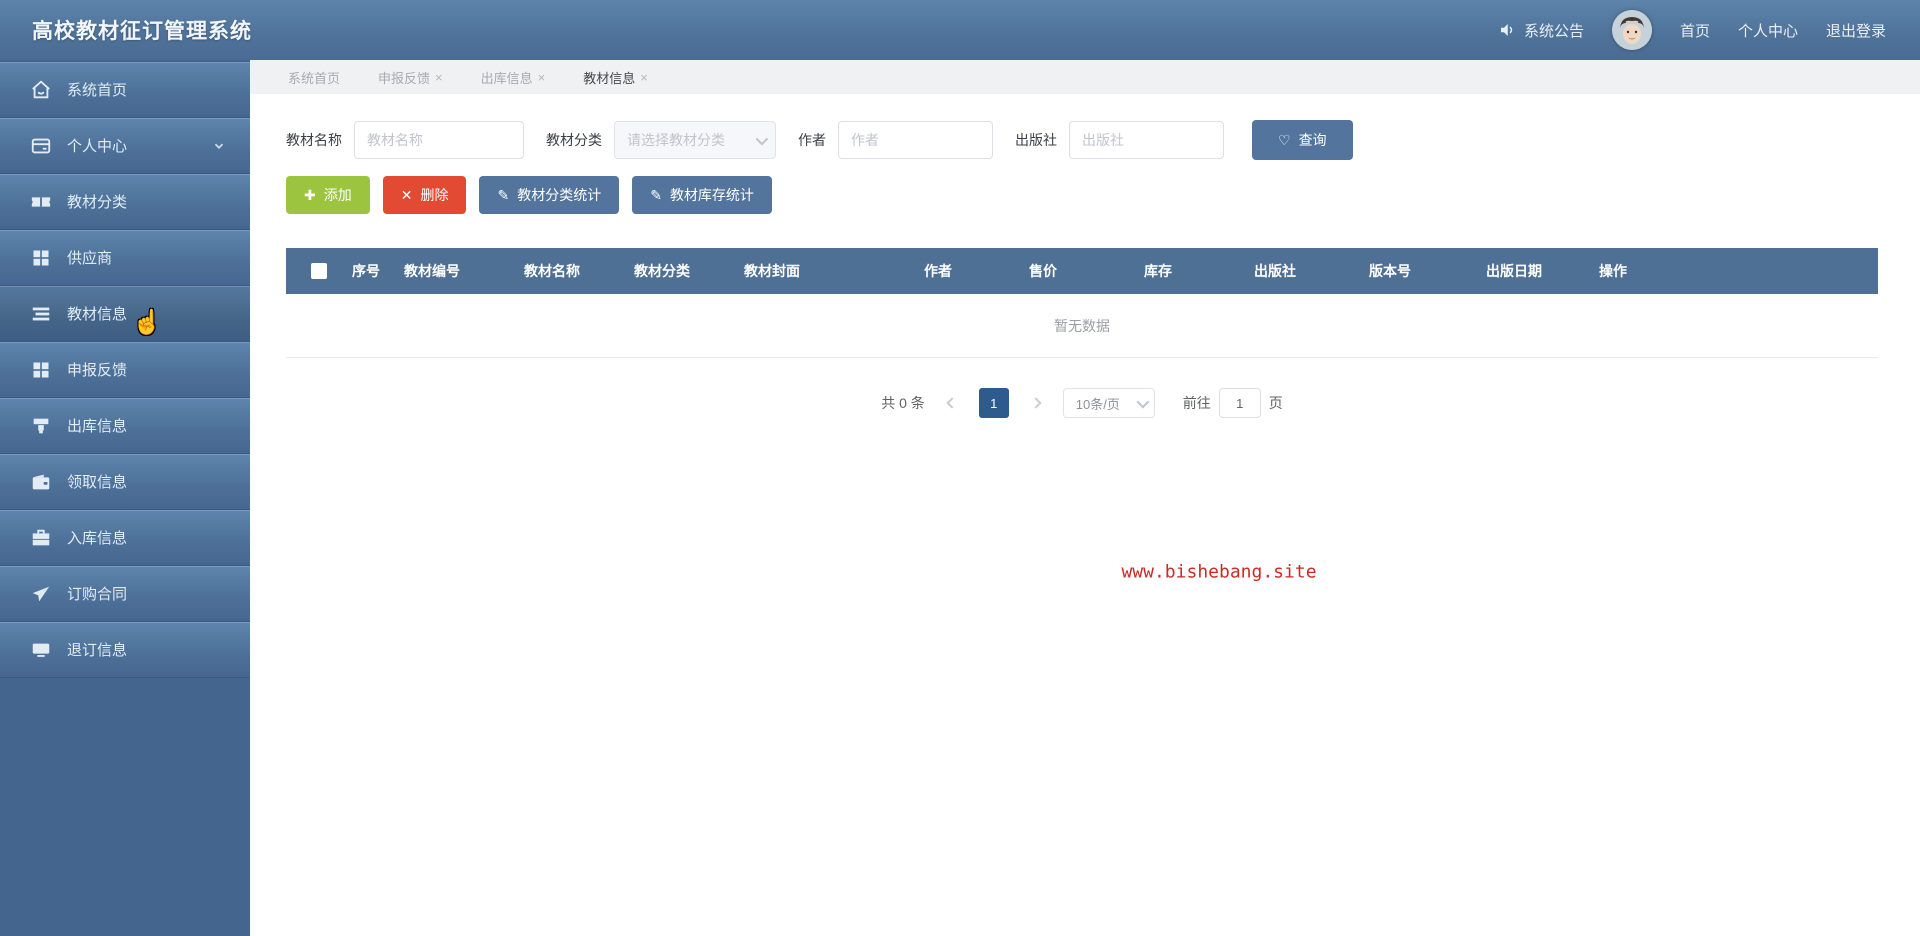  I want to click on sidebar-item-receive-info: 领取信息, so click(125, 482).